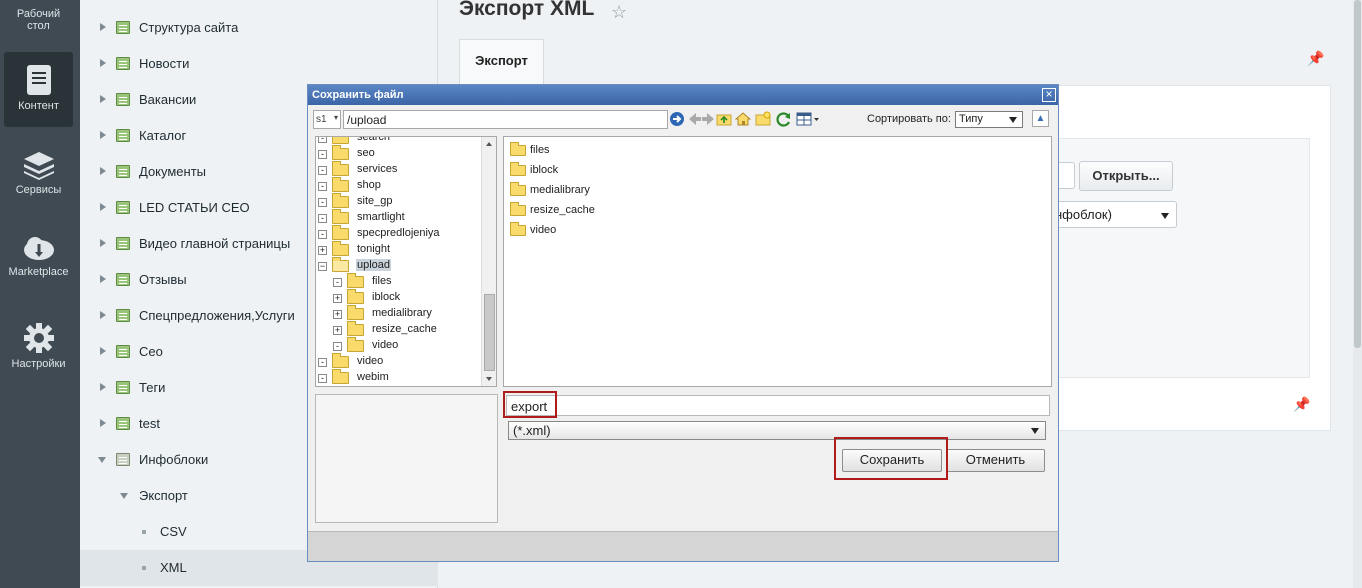 The width and height of the screenshot is (1362, 588). What do you see at coordinates (995, 460) in the screenshot?
I see `cancel-button: Отменить` at bounding box center [995, 460].